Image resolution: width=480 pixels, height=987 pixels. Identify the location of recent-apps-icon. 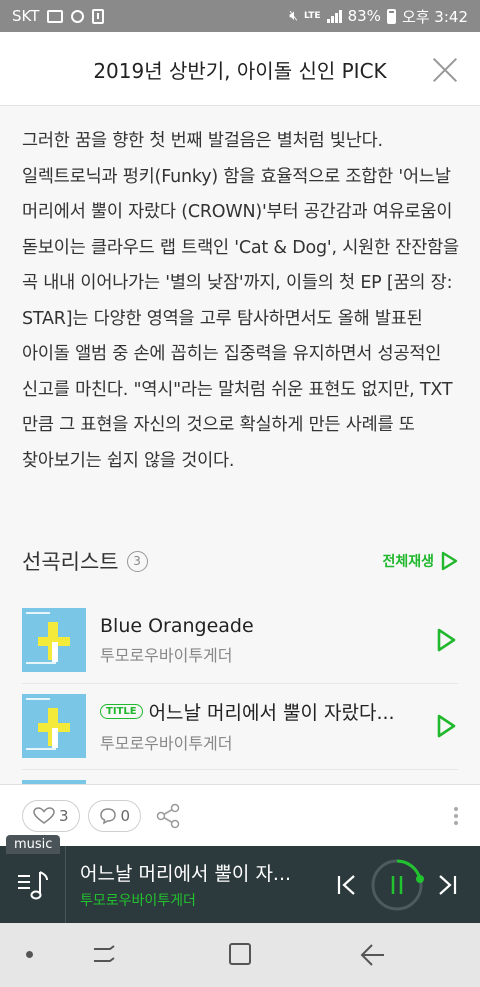
(104, 955).